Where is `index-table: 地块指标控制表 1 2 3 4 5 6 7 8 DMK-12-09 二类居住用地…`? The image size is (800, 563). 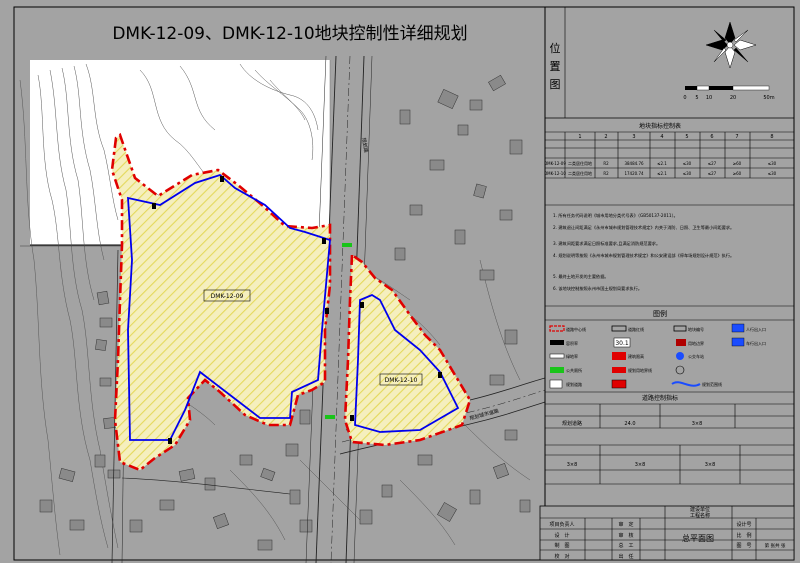 index-table: 地块指标控制表 1 2 3 4 5 6 7 8 DMK-12-09 二类居住用地… is located at coordinates (669, 164).